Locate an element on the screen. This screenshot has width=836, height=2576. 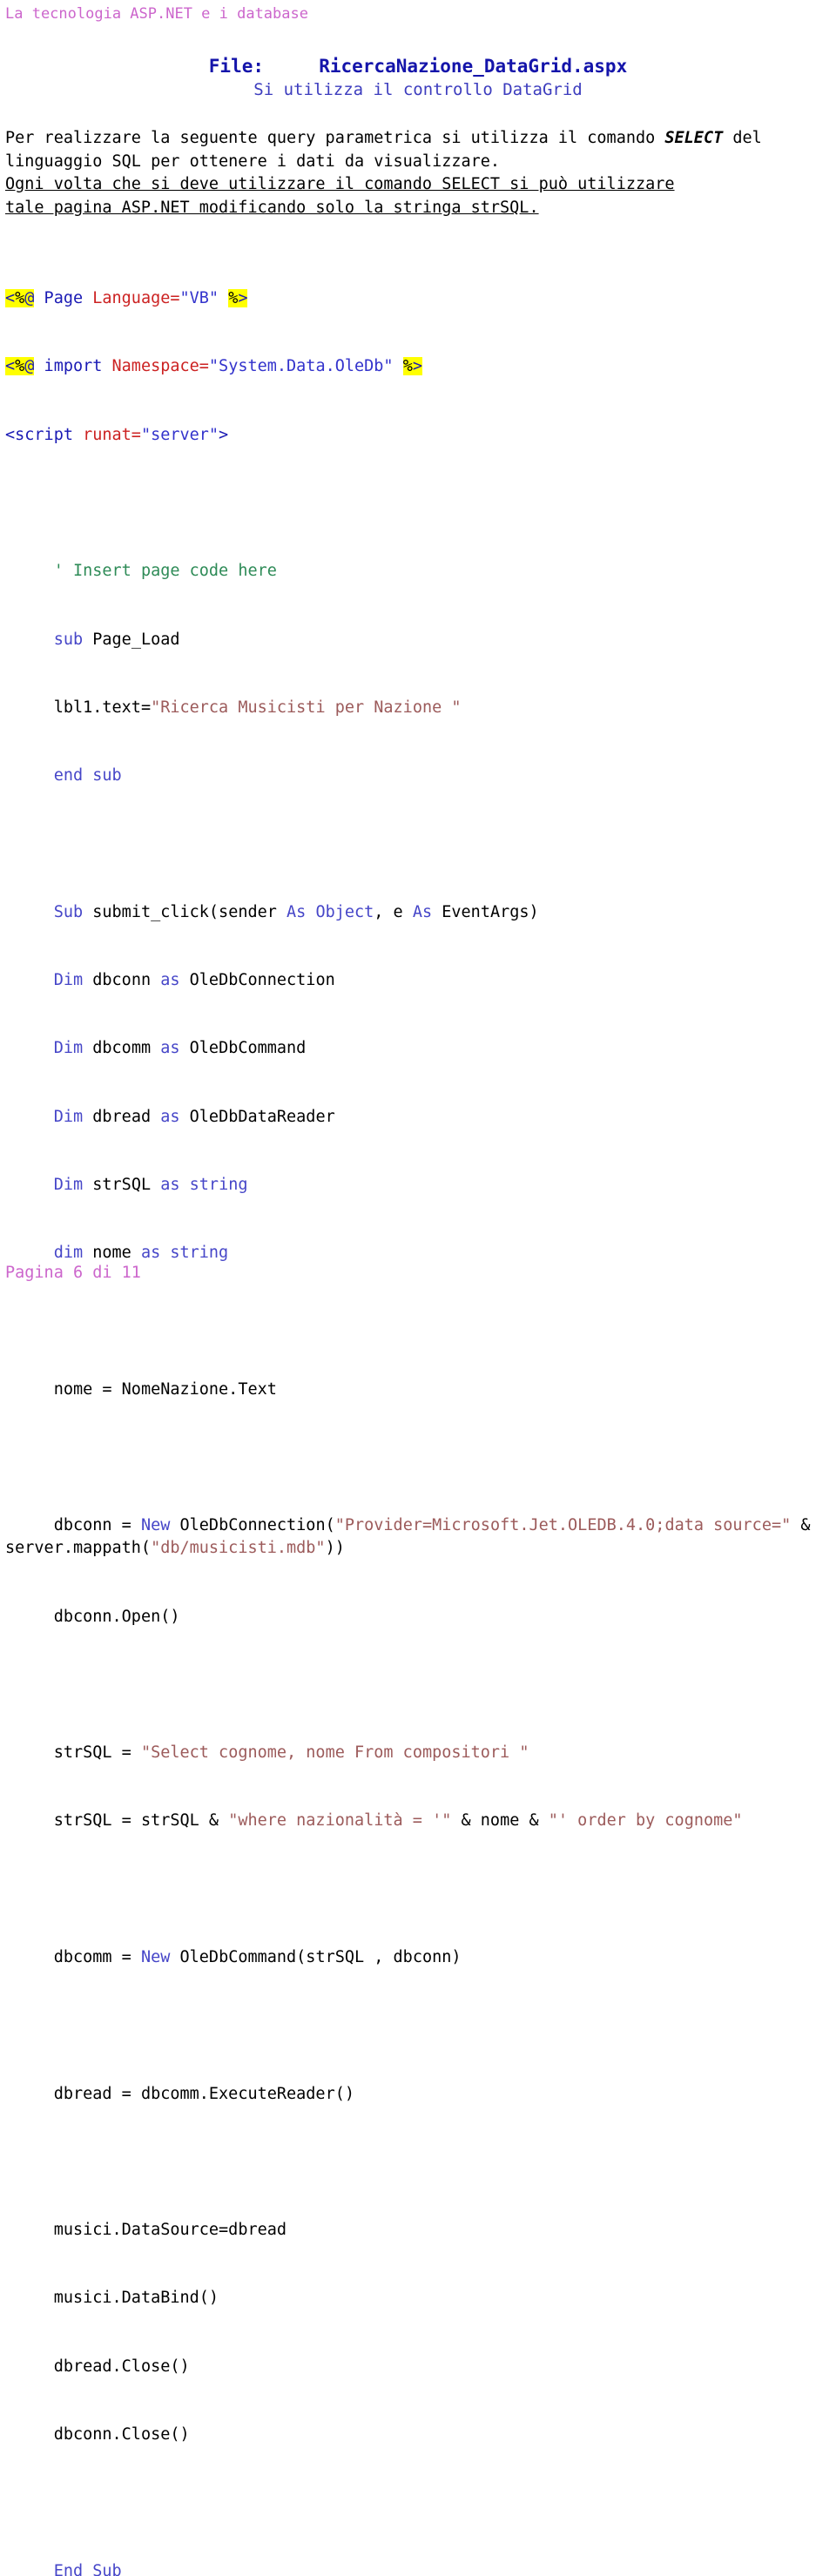
code-line-dim-dbconn: Dim dbconn as OleDbConnection is located at coordinates (419, 980).